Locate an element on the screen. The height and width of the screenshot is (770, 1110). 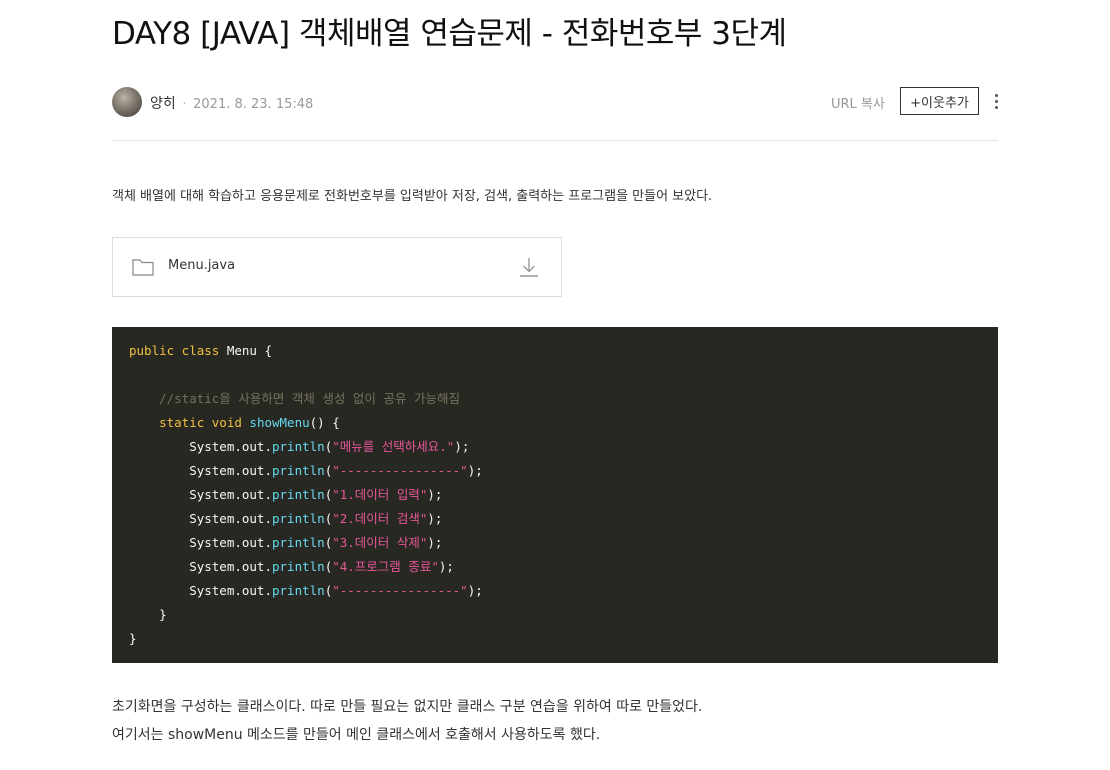
code-line: System.out.println("1.데이터 입력"); is located at coordinates (285, 495).